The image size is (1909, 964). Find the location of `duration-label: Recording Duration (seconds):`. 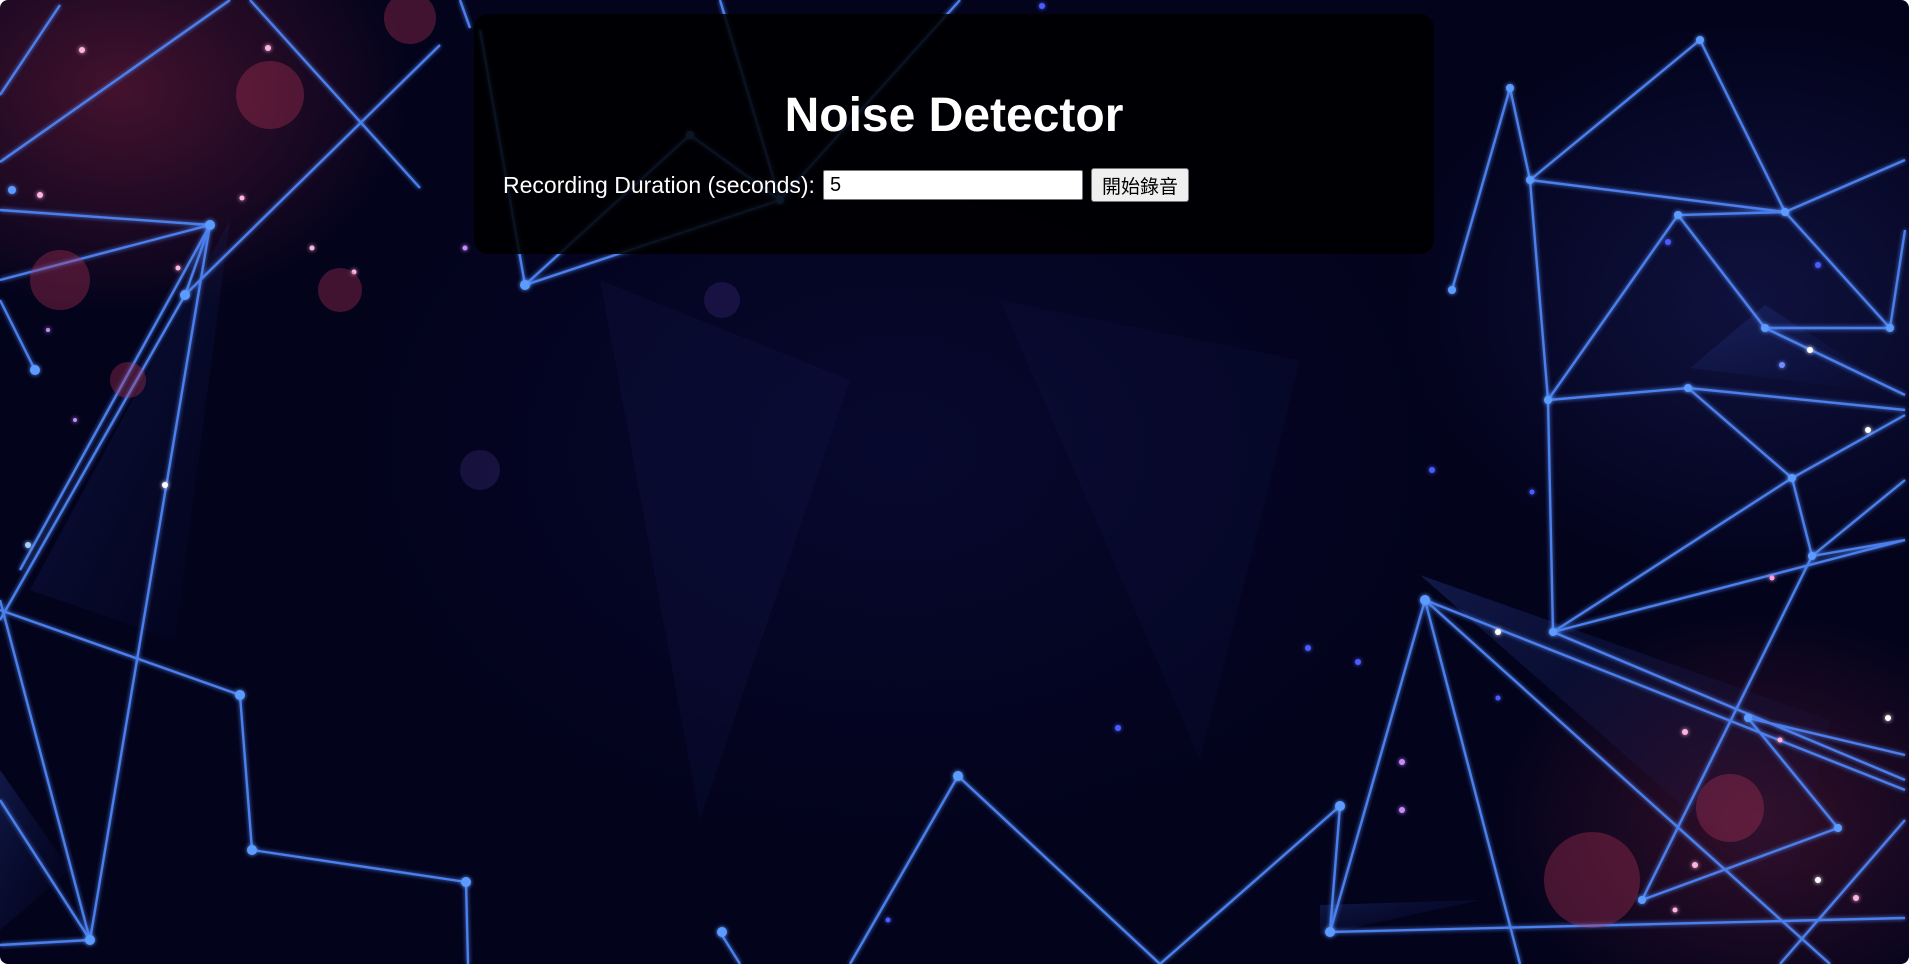

duration-label: Recording Duration (seconds): is located at coordinates (659, 184).